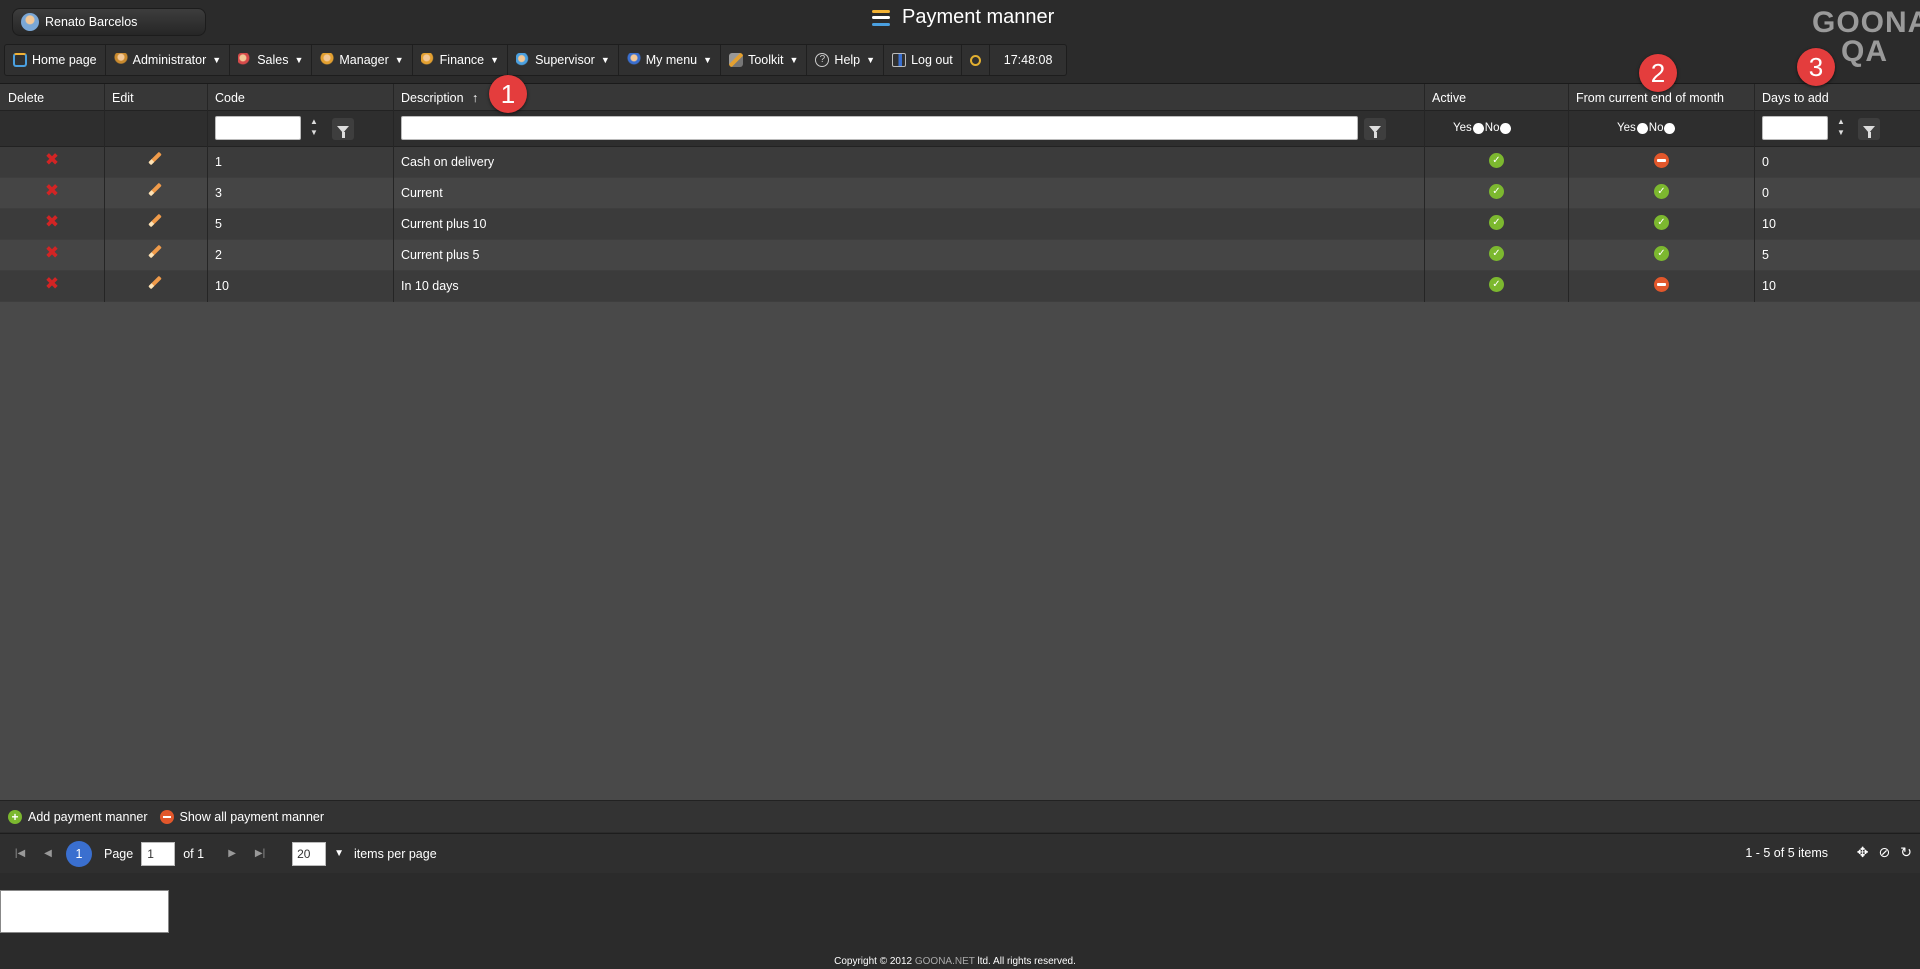  What do you see at coordinates (881, 17) in the screenshot?
I see `hamburger-menu-icon` at bounding box center [881, 17].